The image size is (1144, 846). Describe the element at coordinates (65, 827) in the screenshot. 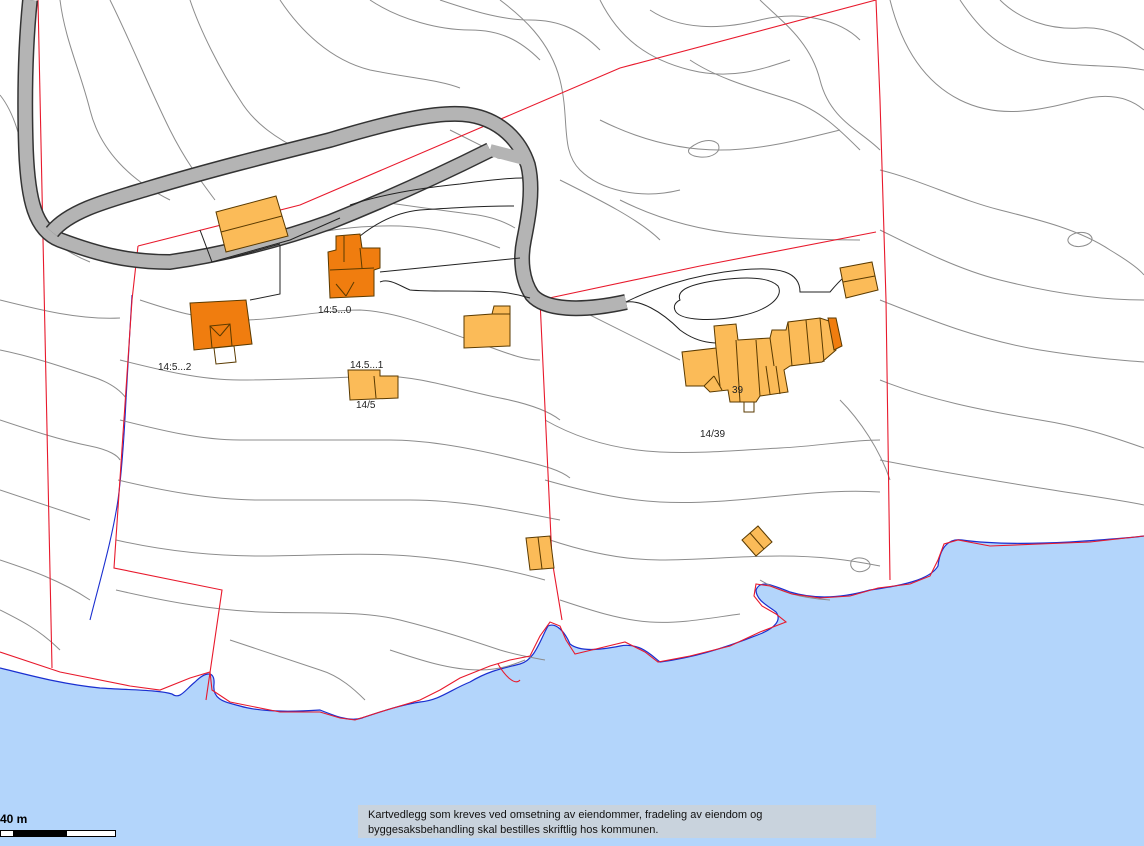

I see `scale-bar: 40 m` at that location.